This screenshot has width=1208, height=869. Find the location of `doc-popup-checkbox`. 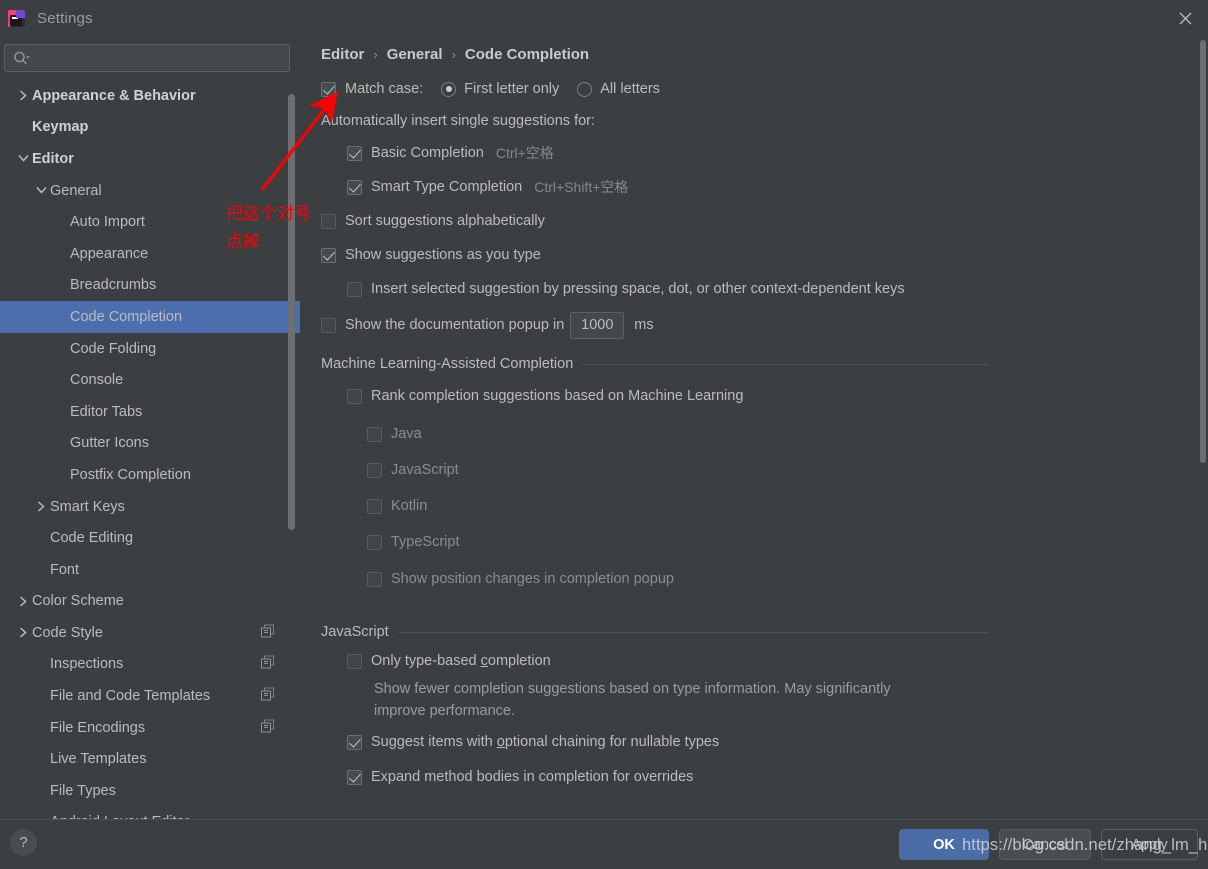

doc-popup-checkbox is located at coordinates (328, 325).